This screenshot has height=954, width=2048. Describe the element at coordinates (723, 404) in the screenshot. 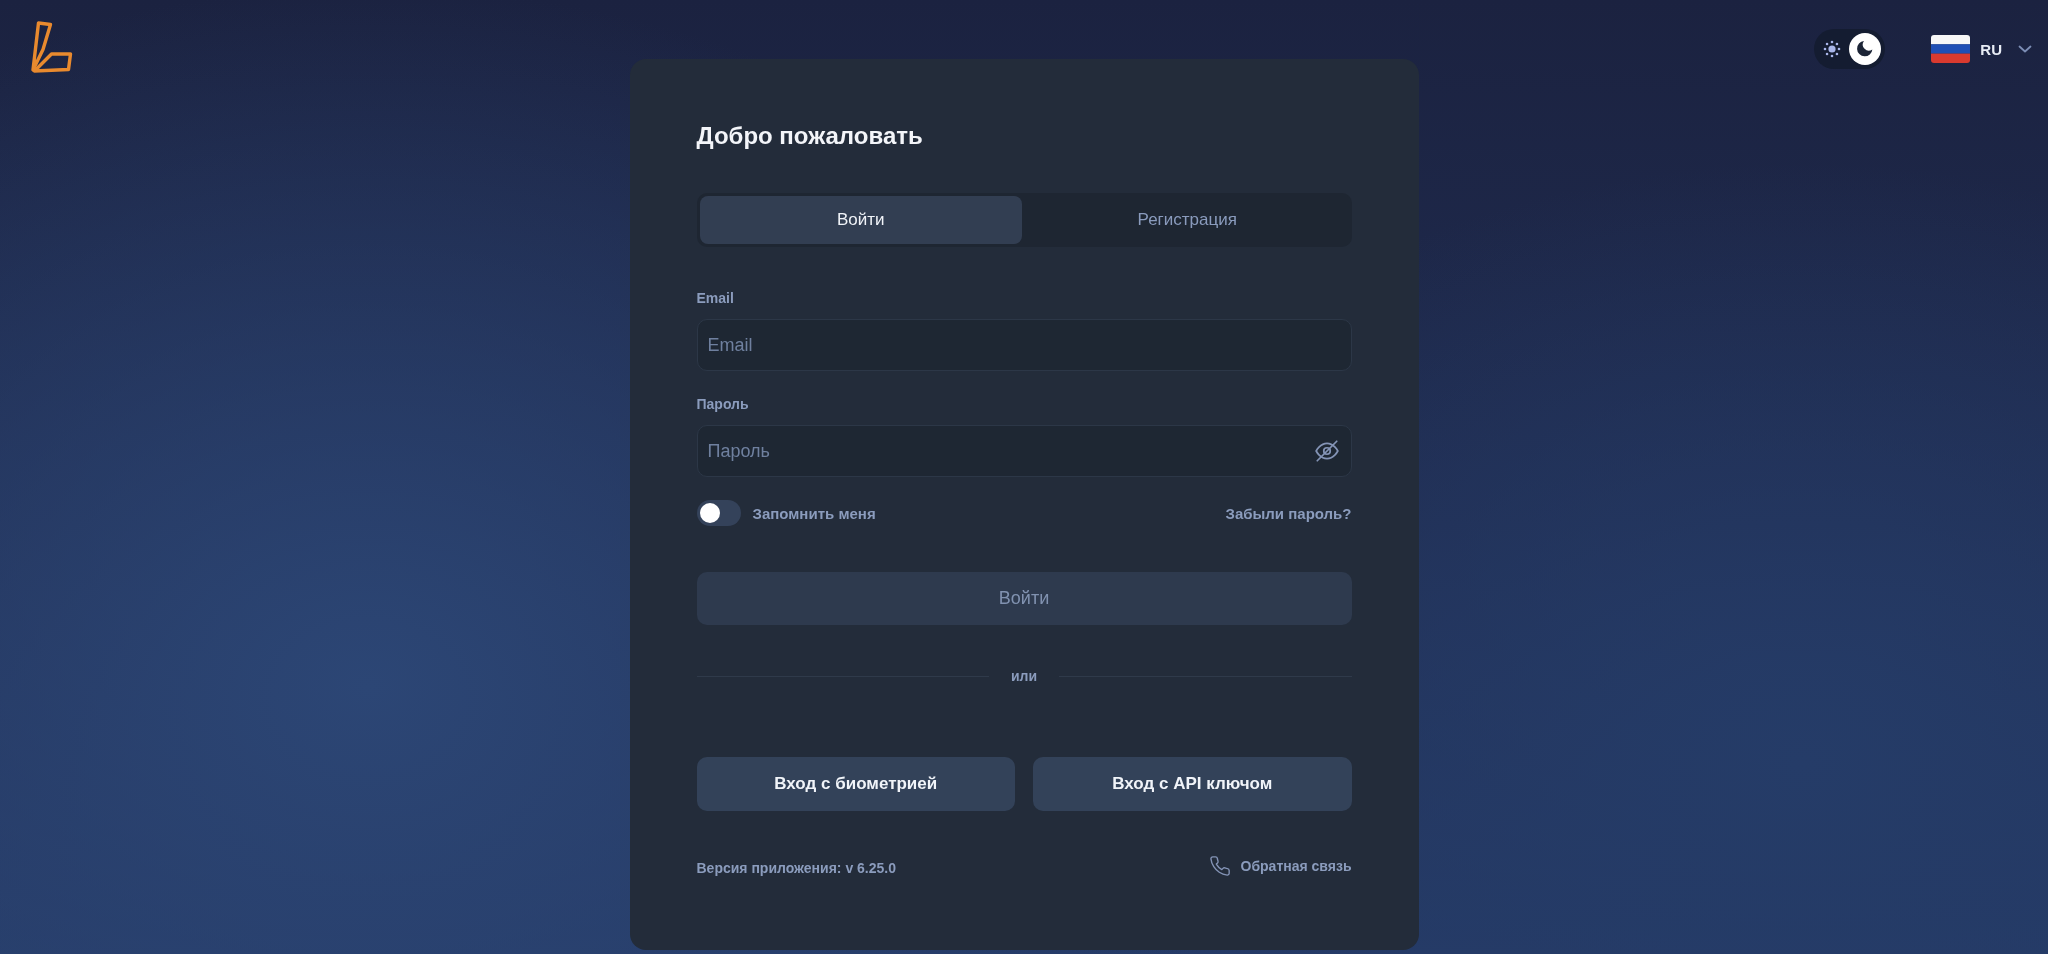

I see `field-label: Пароль` at that location.